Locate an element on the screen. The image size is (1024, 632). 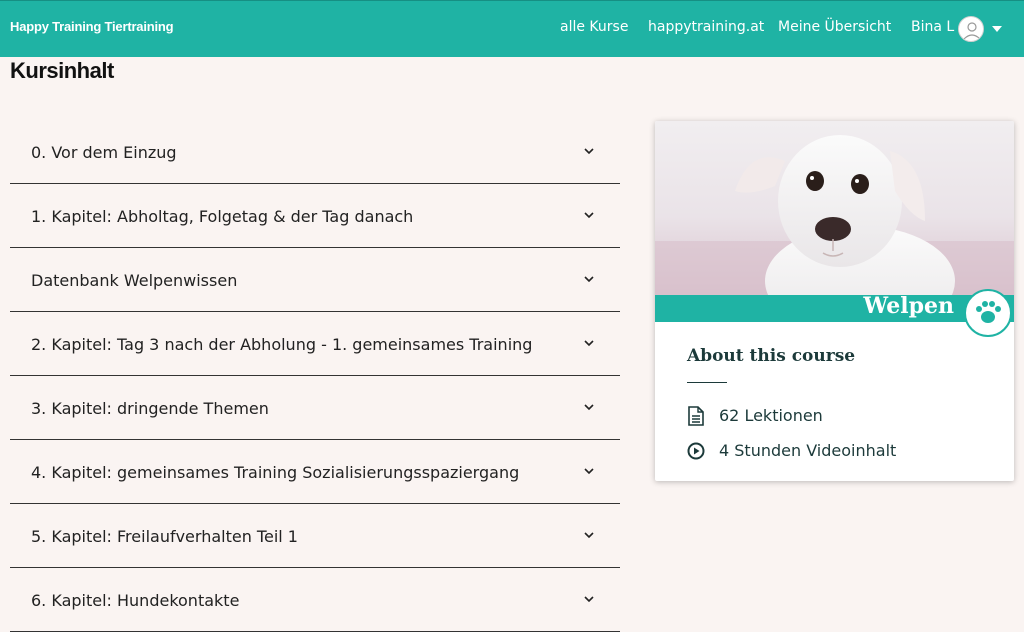
document-icon is located at coordinates (696, 415).